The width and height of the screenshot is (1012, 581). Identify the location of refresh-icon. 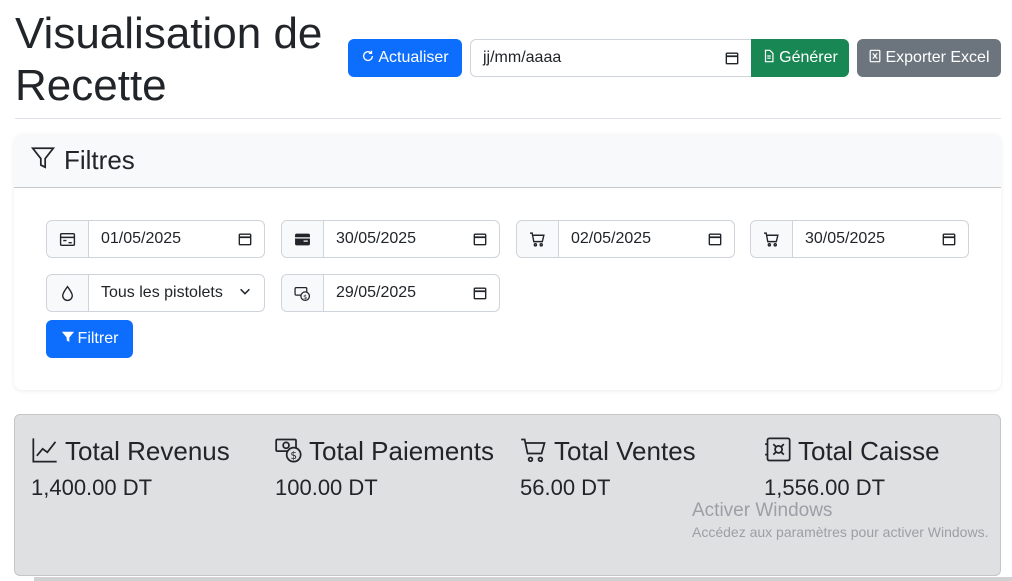
(368, 58).